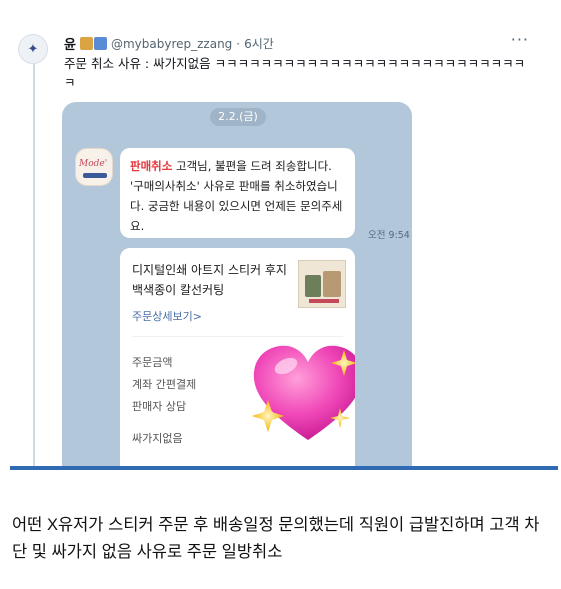 The image size is (561, 589). What do you see at coordinates (94, 167) in the screenshot?
I see `seller-logo: Mode'` at bounding box center [94, 167].